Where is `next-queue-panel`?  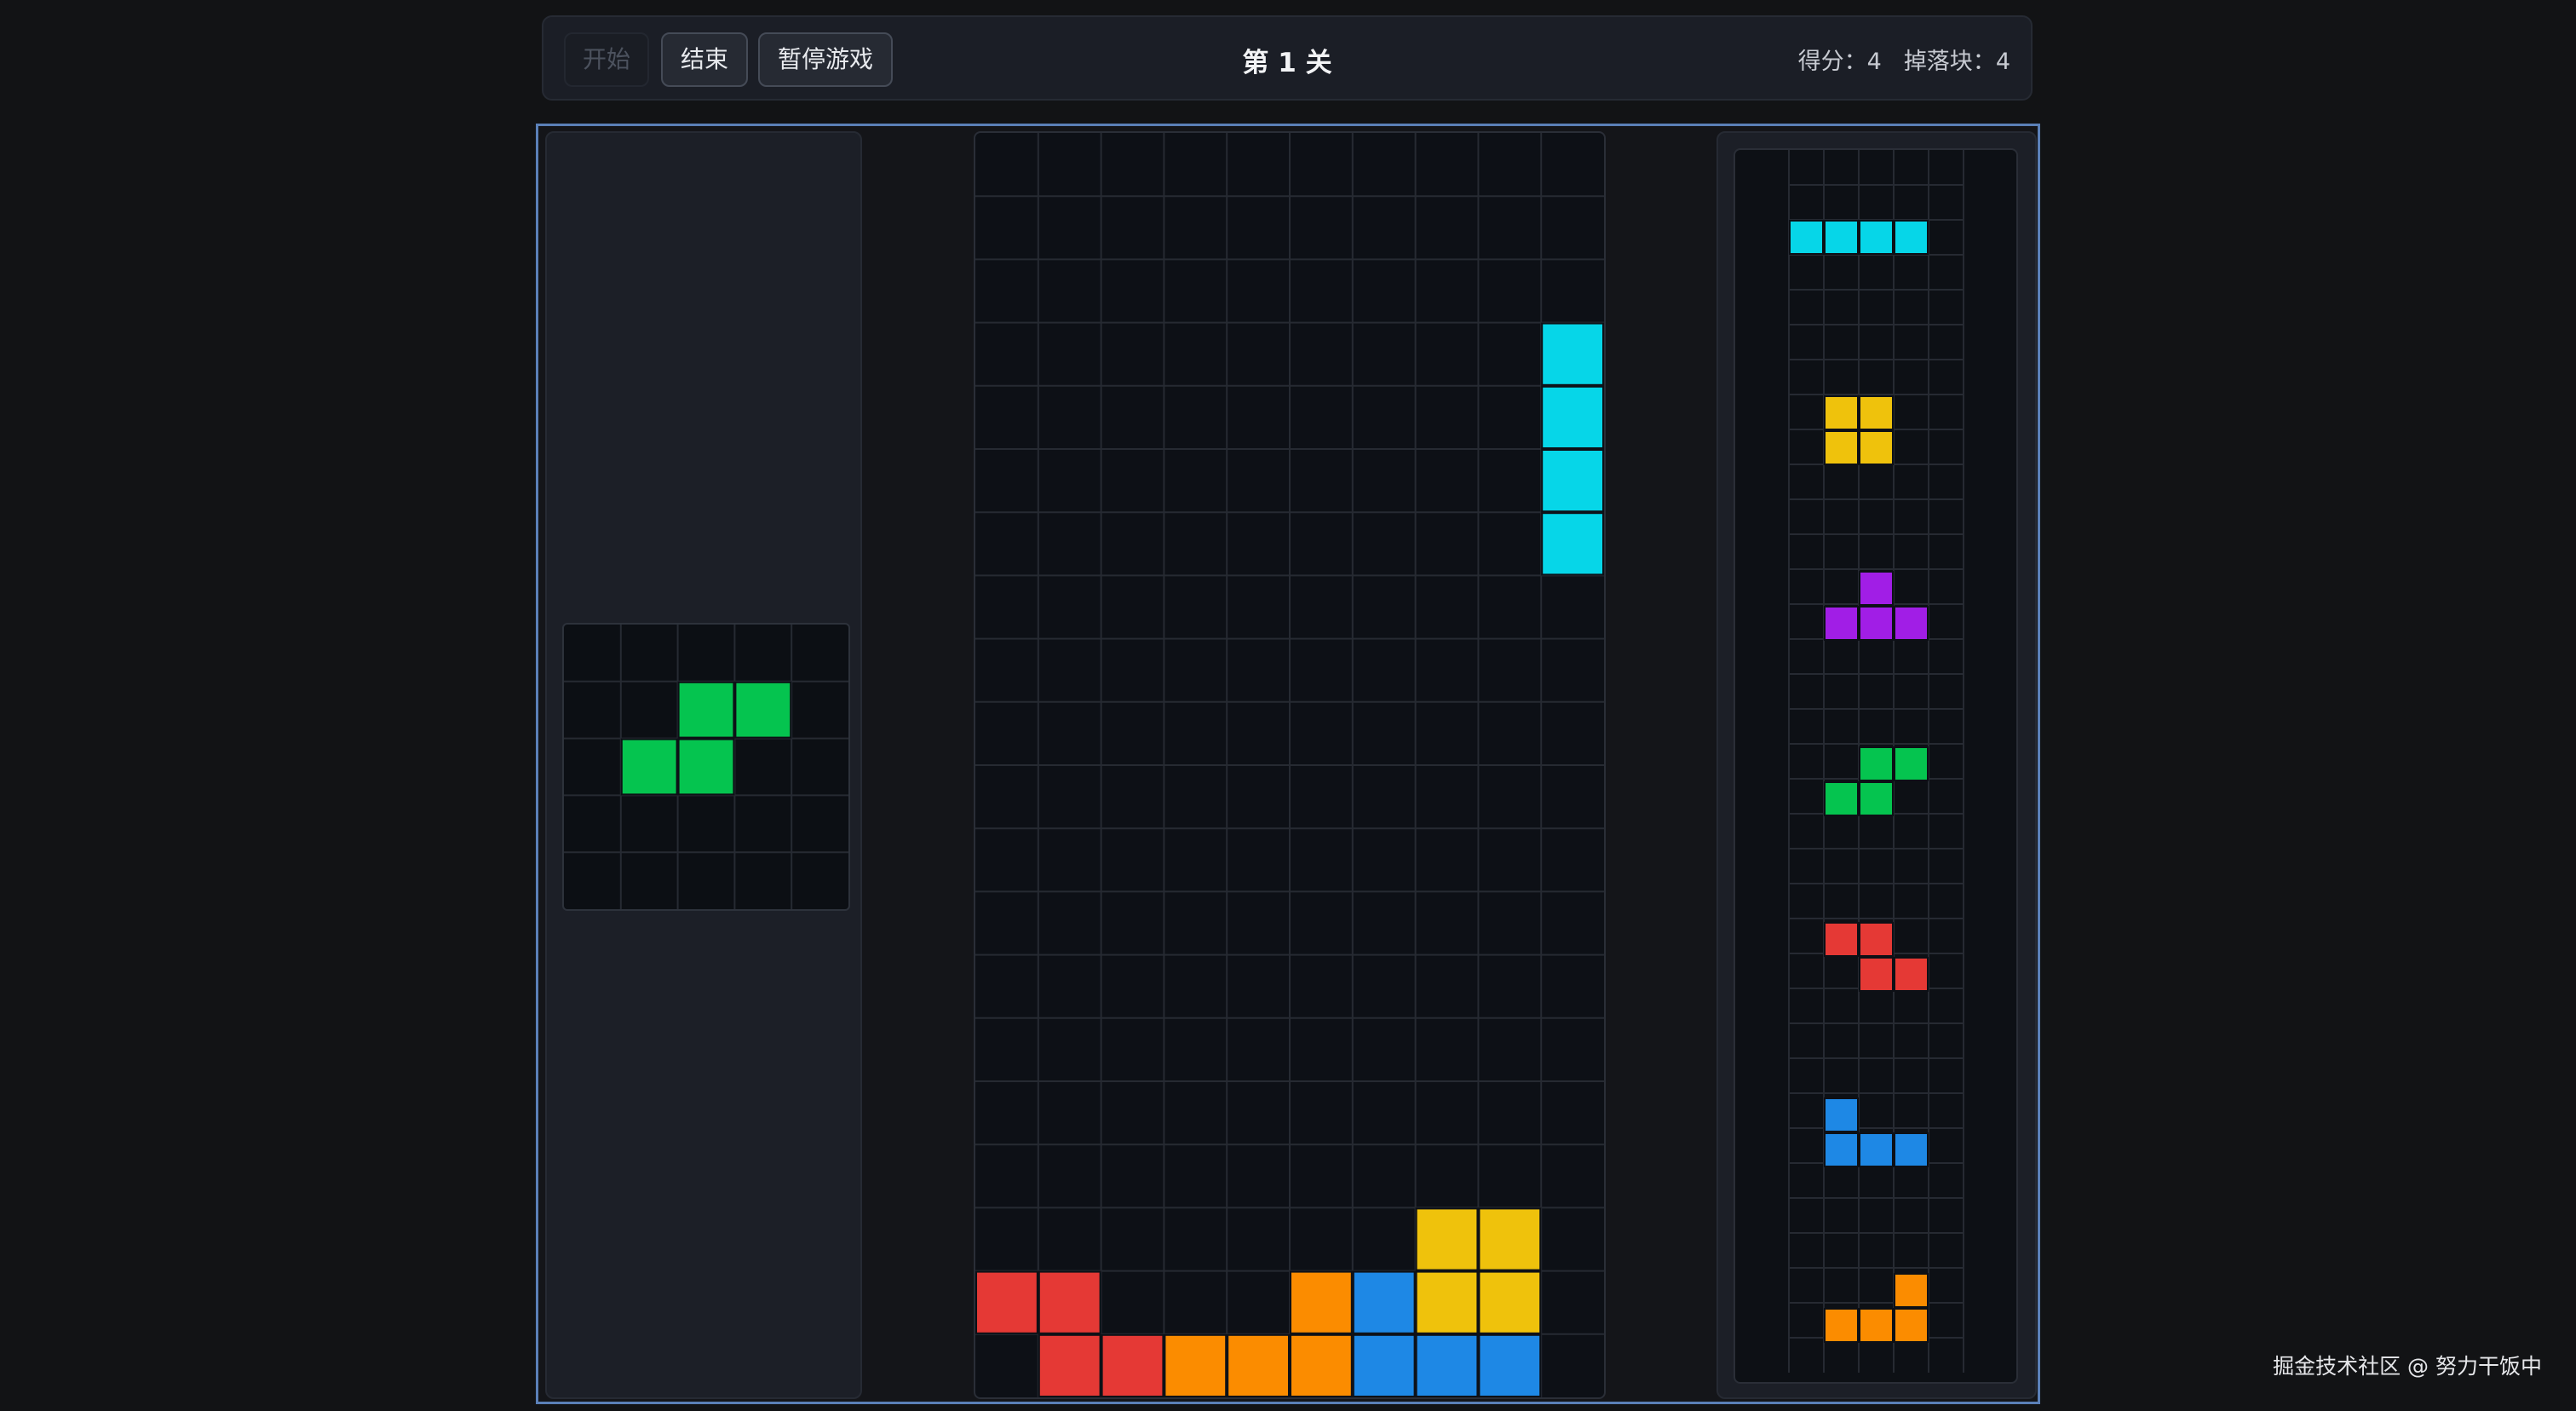
next-queue-panel is located at coordinates (1876, 765).